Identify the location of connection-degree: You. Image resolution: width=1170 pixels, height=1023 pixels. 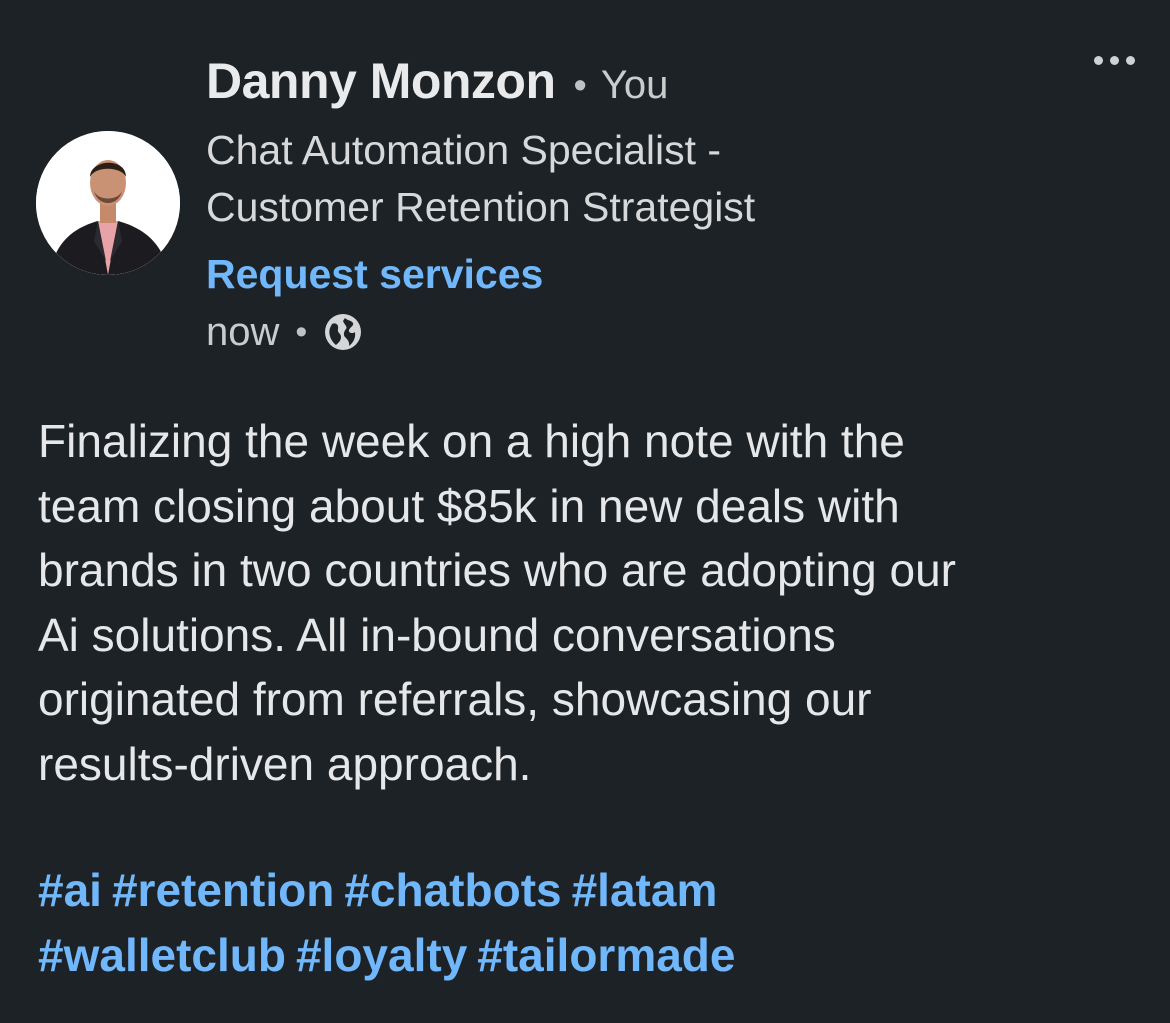
(634, 85).